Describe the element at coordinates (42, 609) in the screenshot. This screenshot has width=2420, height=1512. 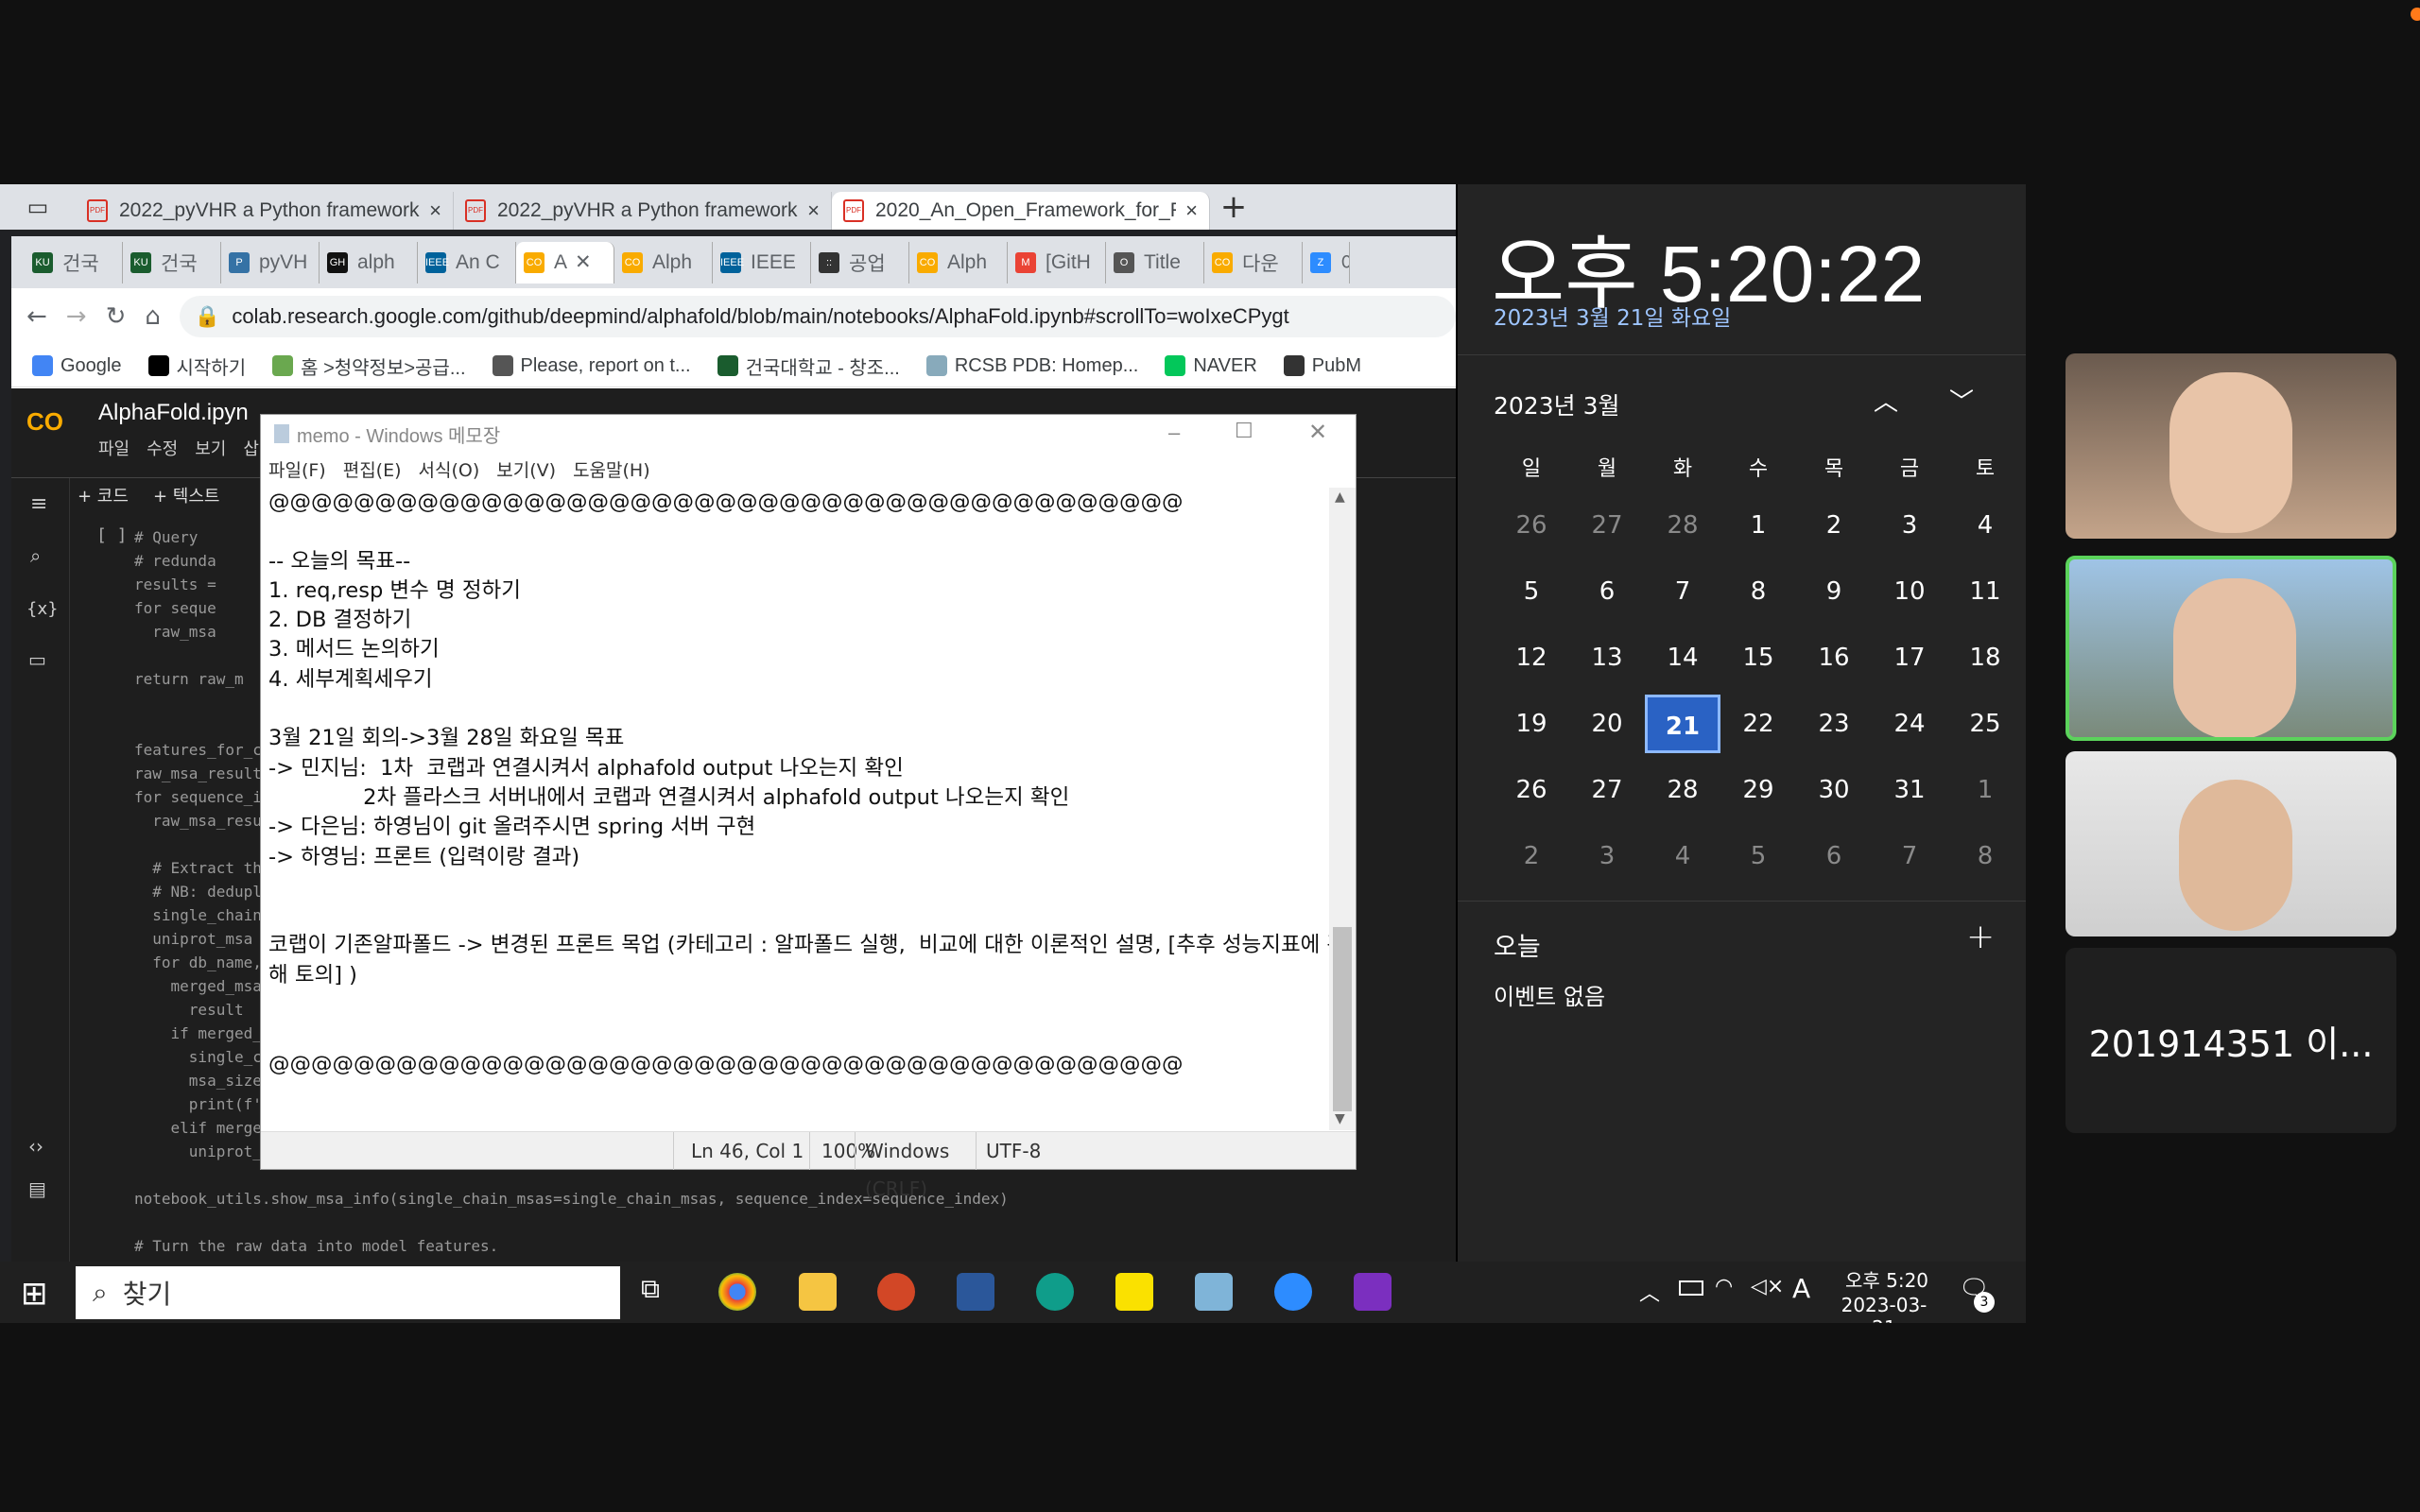
I see `variables-icon: {x}` at that location.